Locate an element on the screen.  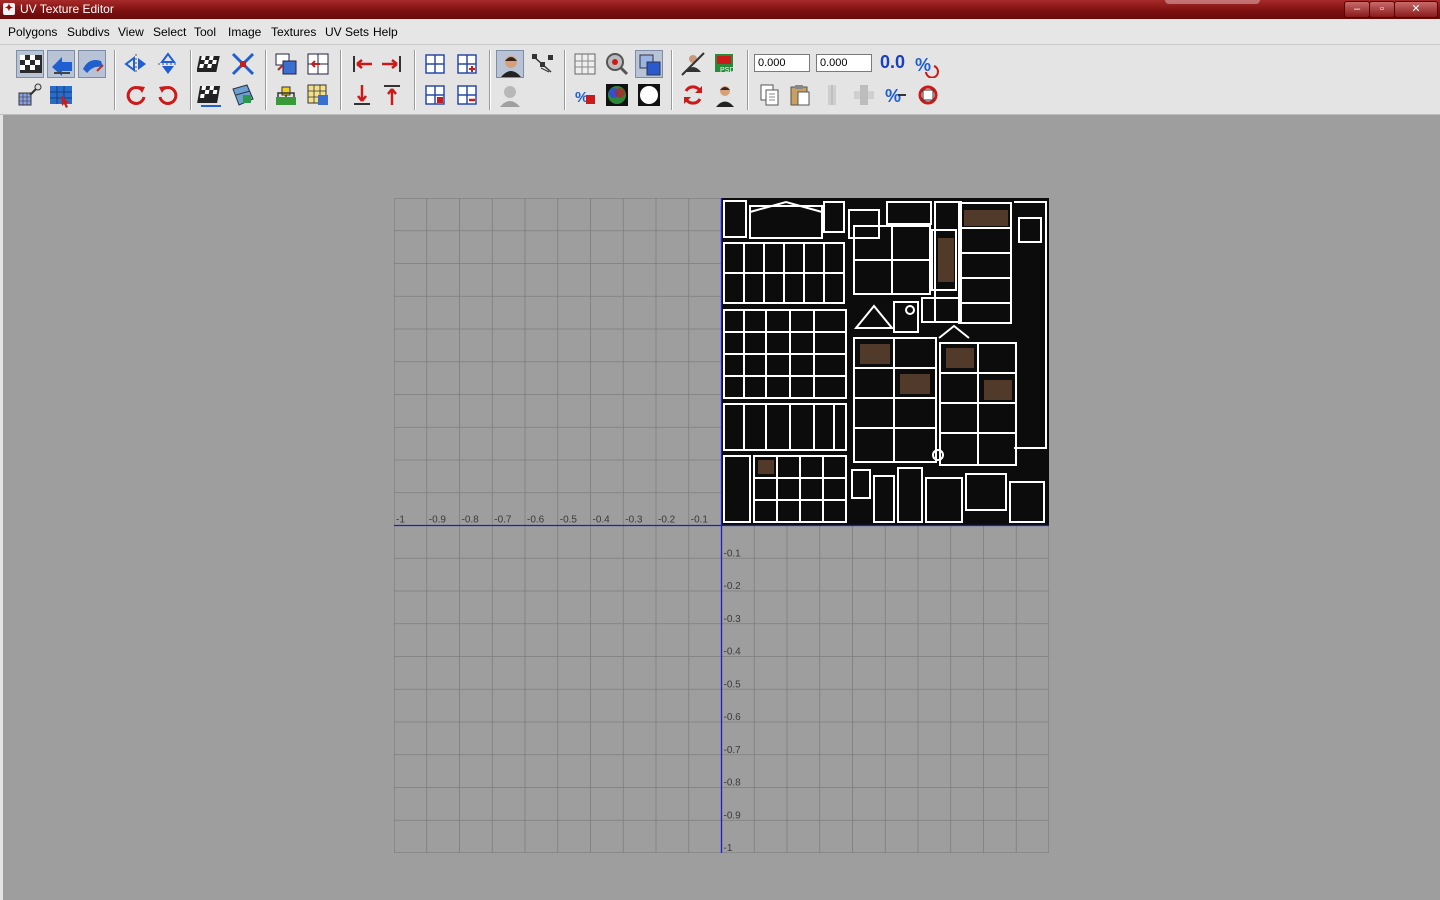
relative-percent-icon: % is located at coordinates (926, 64).